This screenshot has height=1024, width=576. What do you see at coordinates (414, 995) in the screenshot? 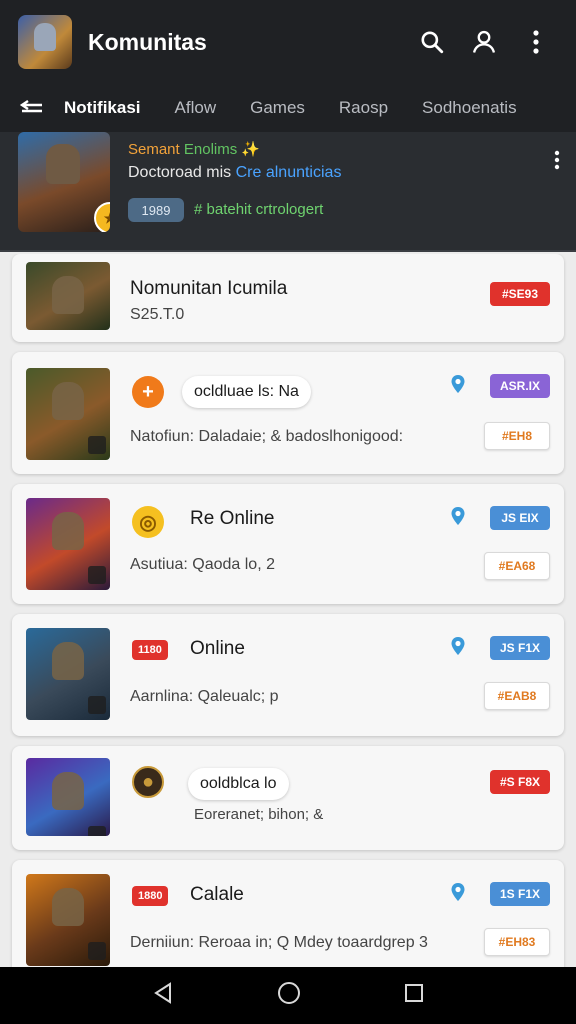
I see `recents-icon` at bounding box center [414, 995].